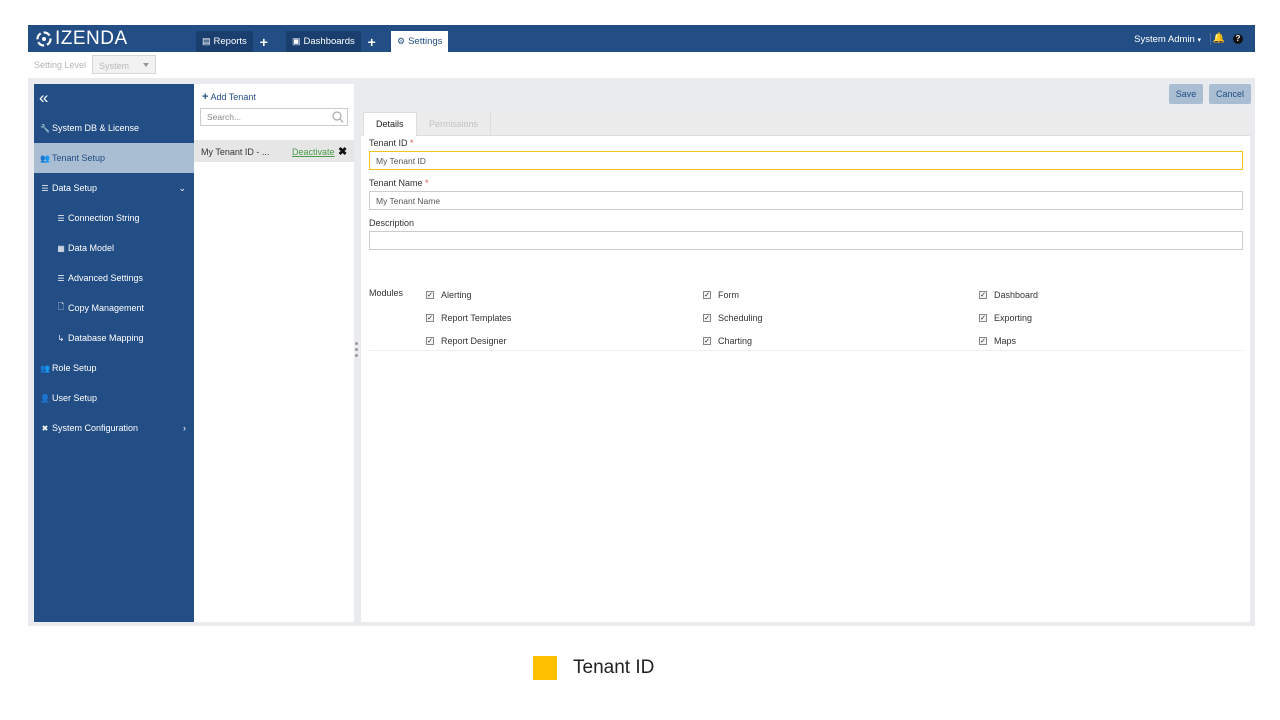  I want to click on module-label: Maps, so click(1005, 341).